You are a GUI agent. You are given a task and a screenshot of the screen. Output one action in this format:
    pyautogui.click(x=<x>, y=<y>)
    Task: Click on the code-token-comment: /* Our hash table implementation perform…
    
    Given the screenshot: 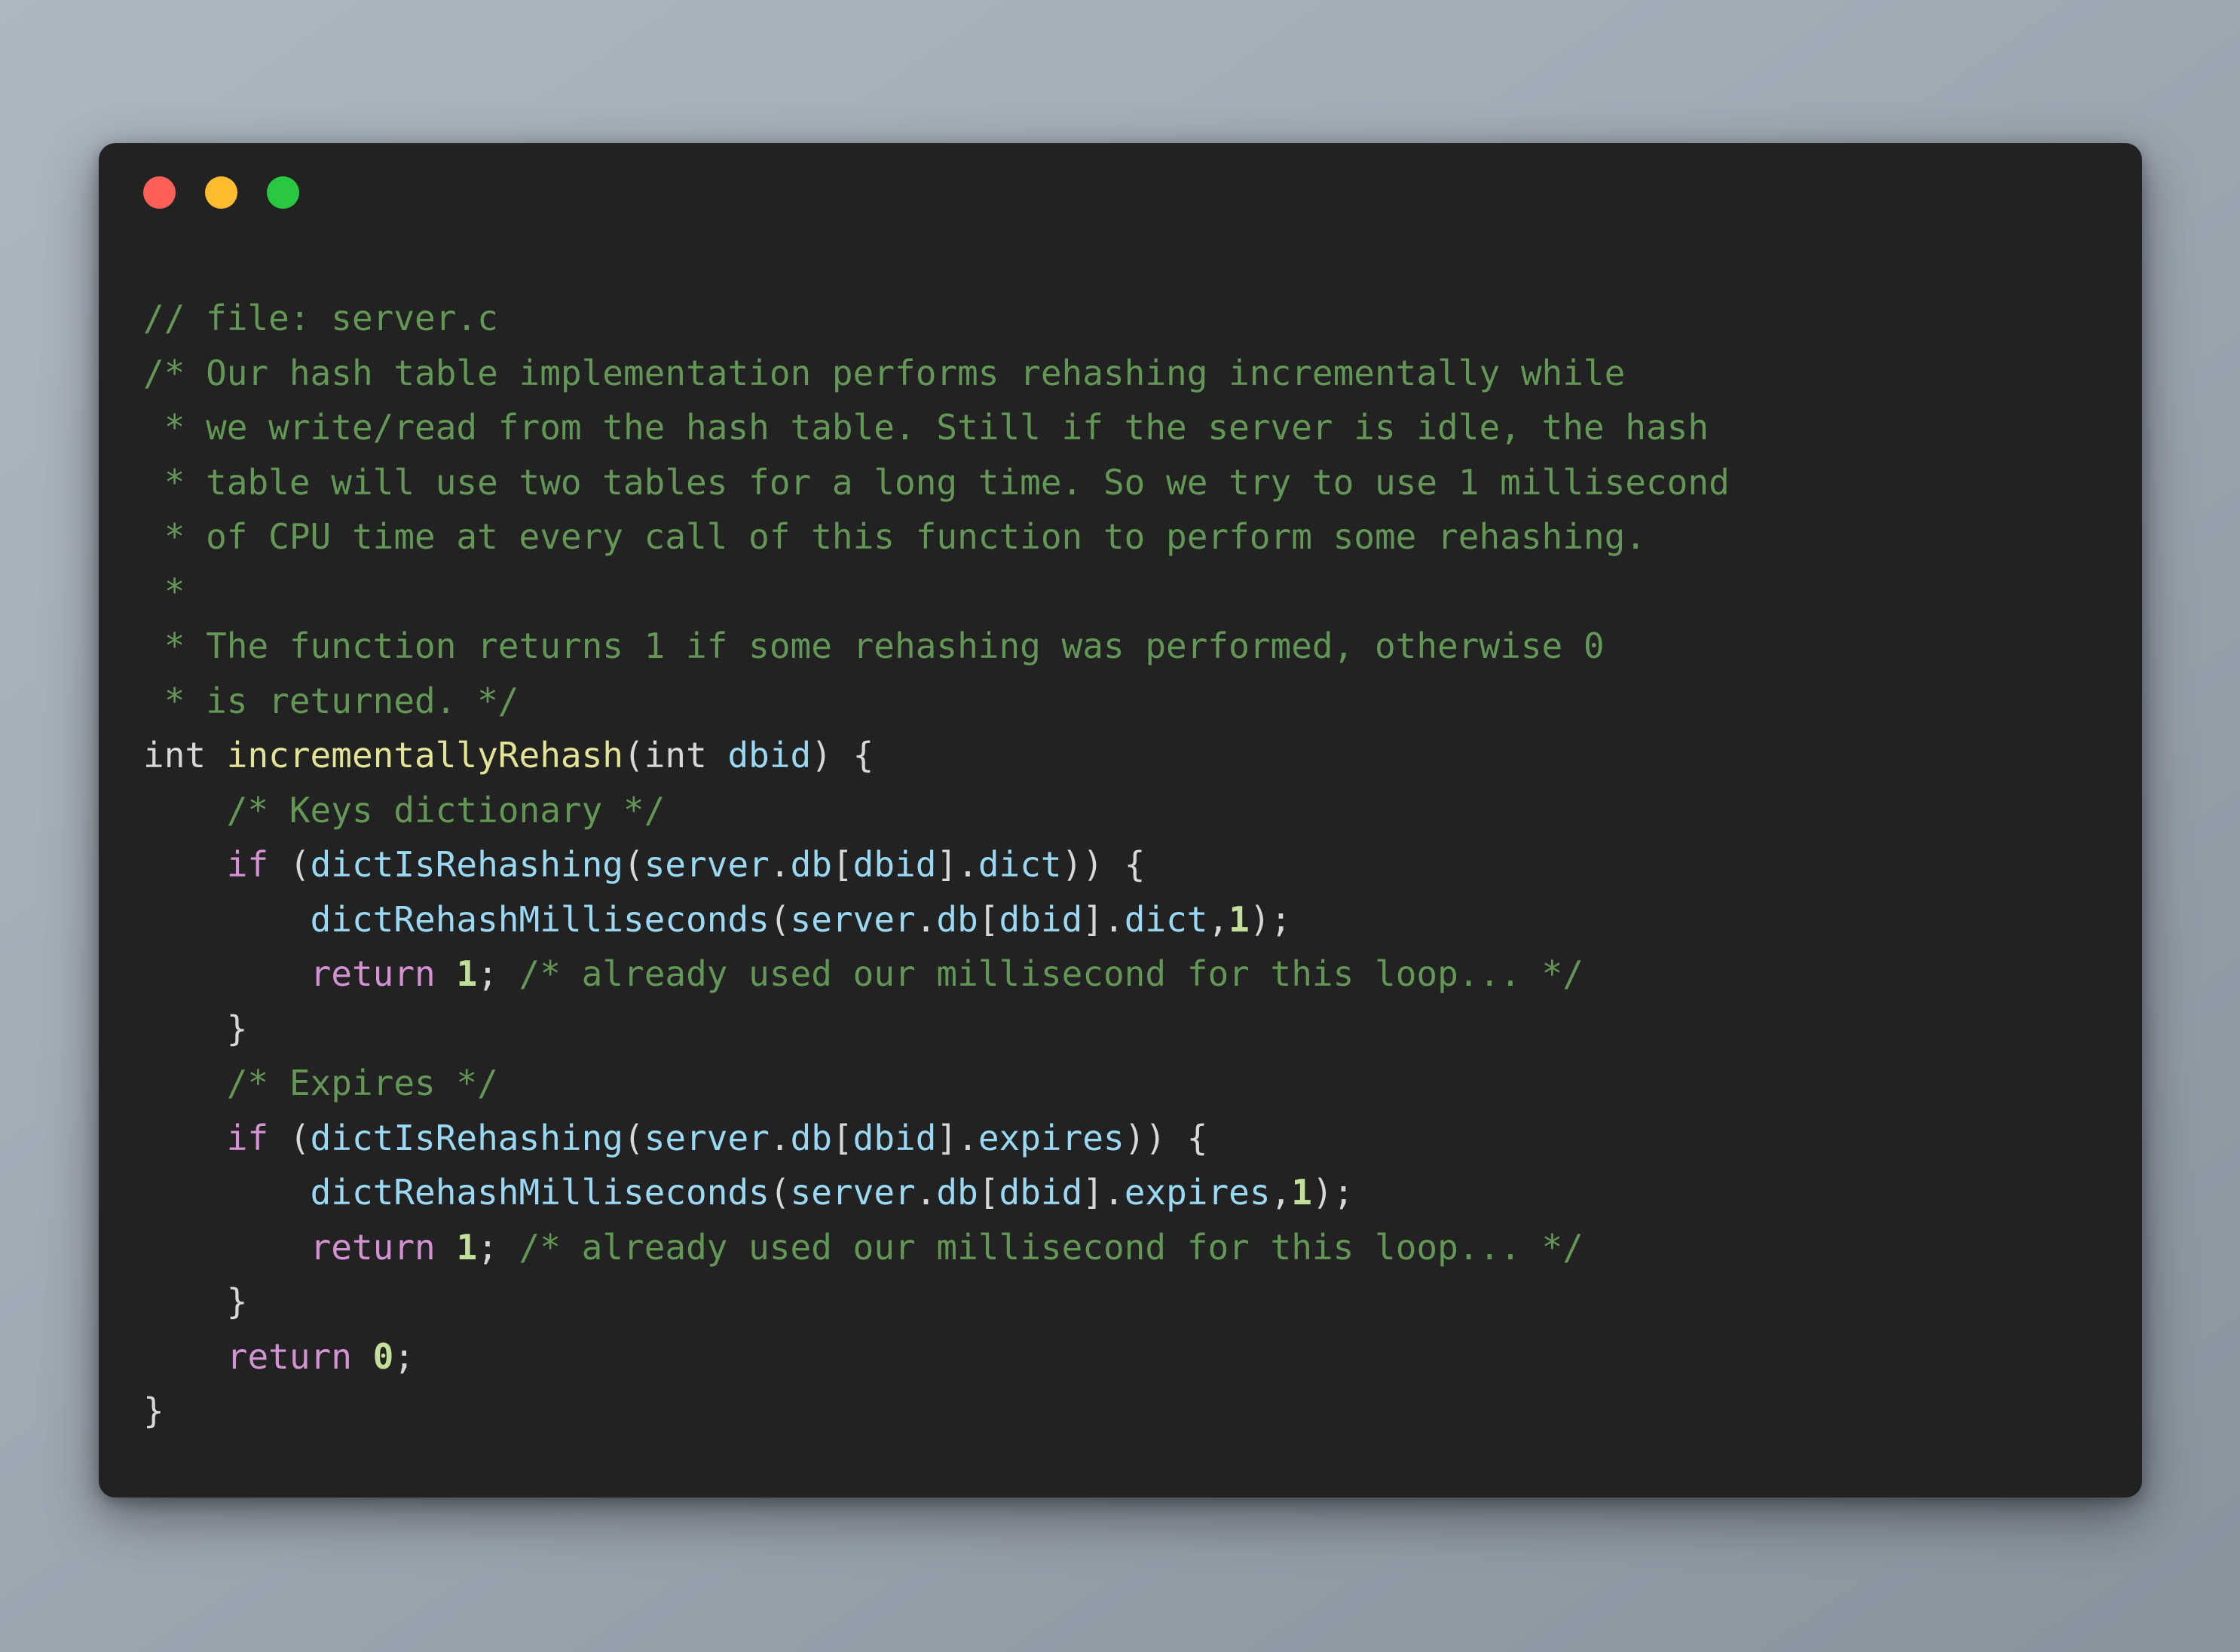 What is the action you would take?
    pyautogui.click(x=884, y=373)
    